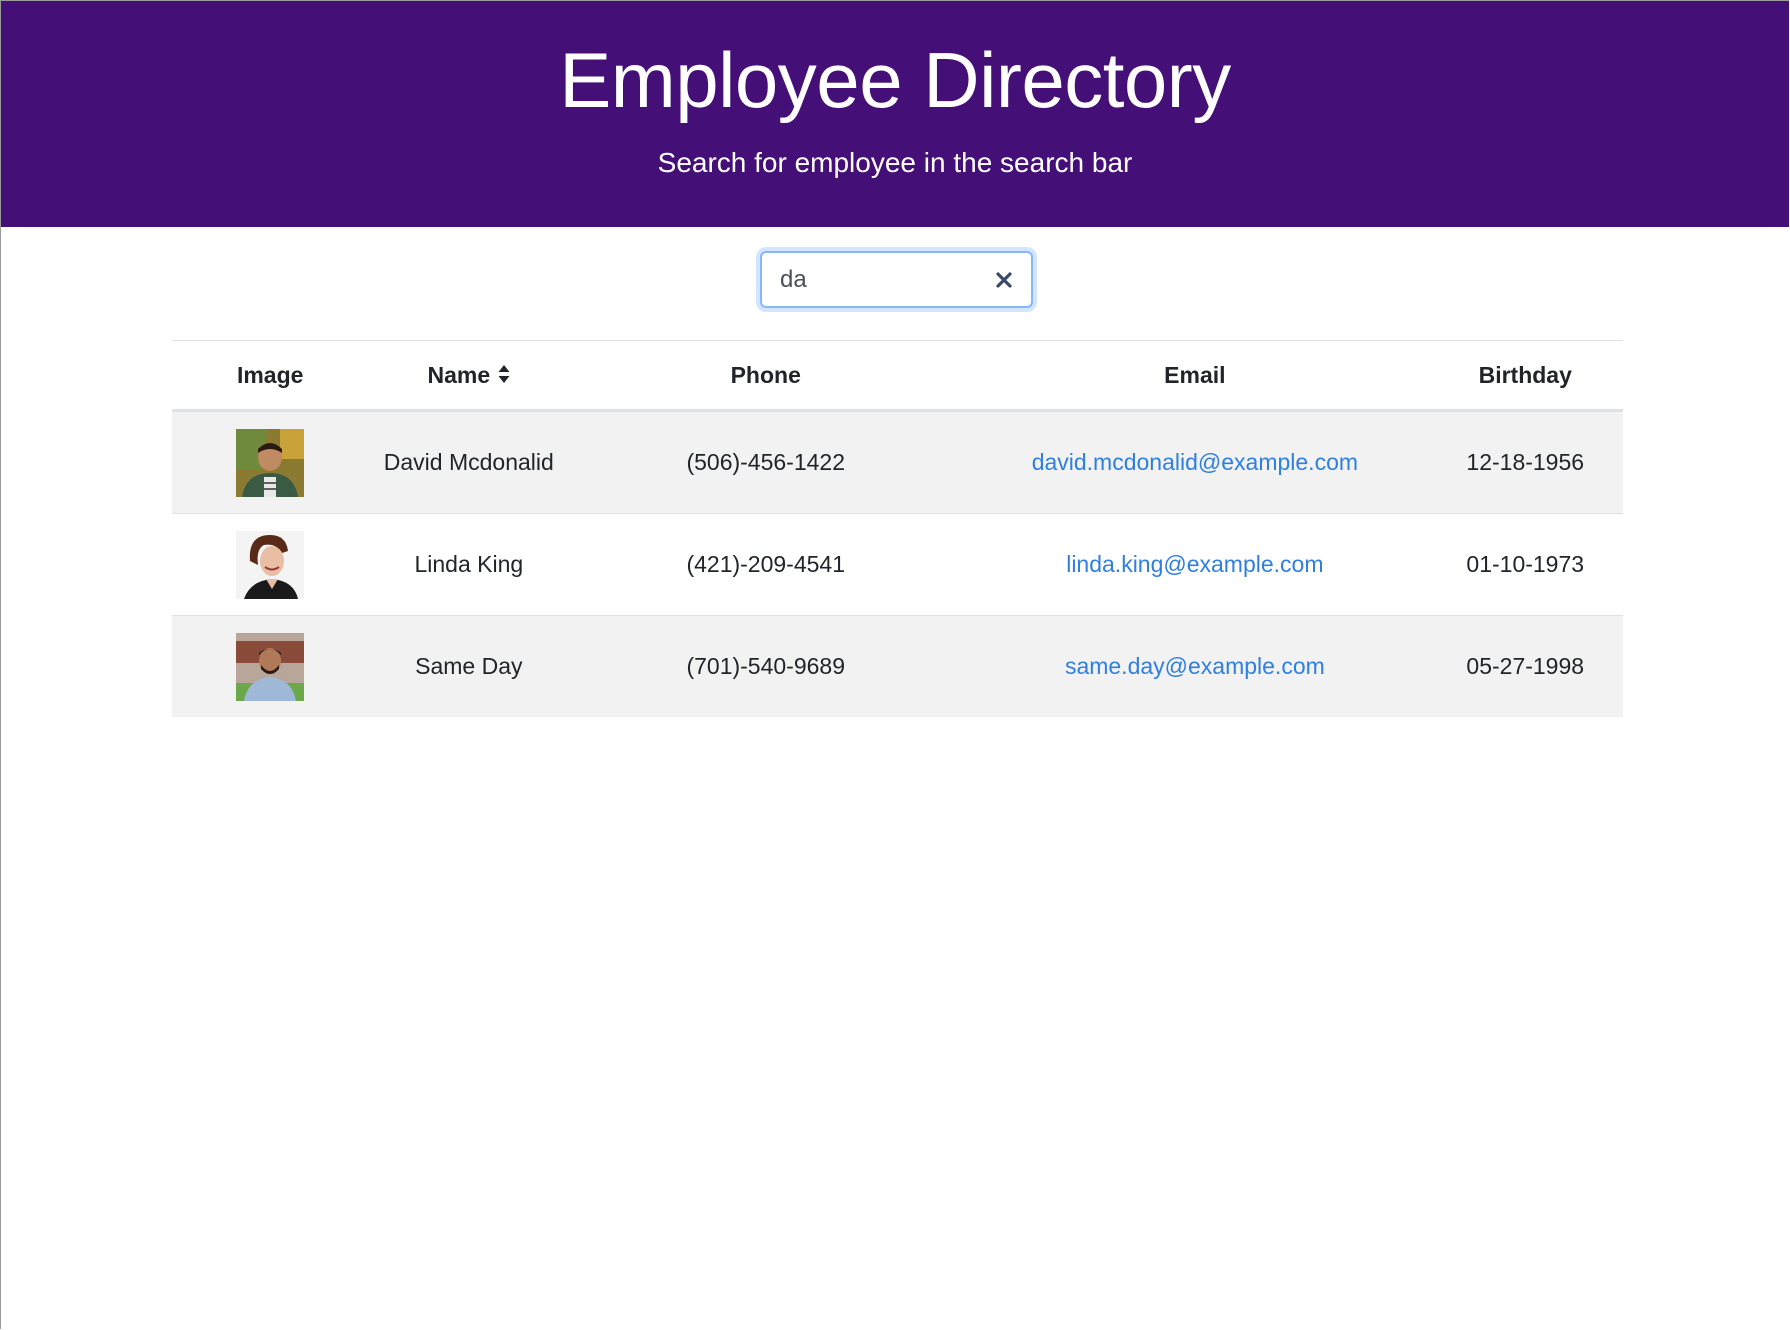  I want to click on man-portrait-outdoors-icon, so click(270, 462).